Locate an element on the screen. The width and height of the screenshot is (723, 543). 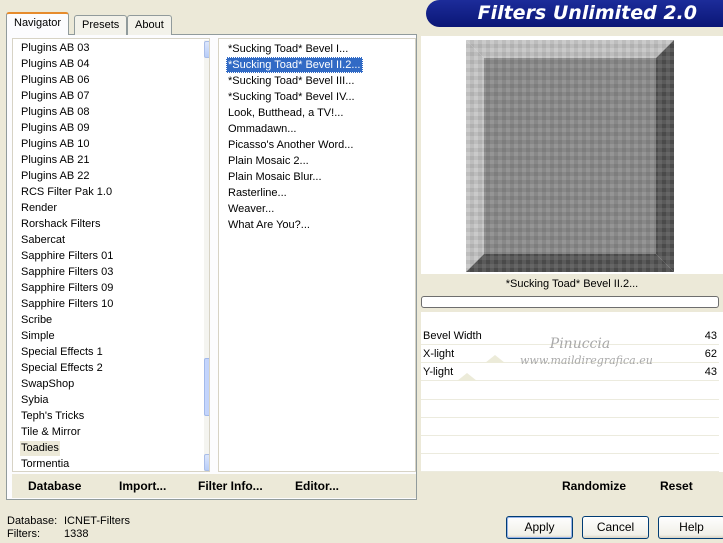
filters-count-label: Filters: is located at coordinates (23, 534).